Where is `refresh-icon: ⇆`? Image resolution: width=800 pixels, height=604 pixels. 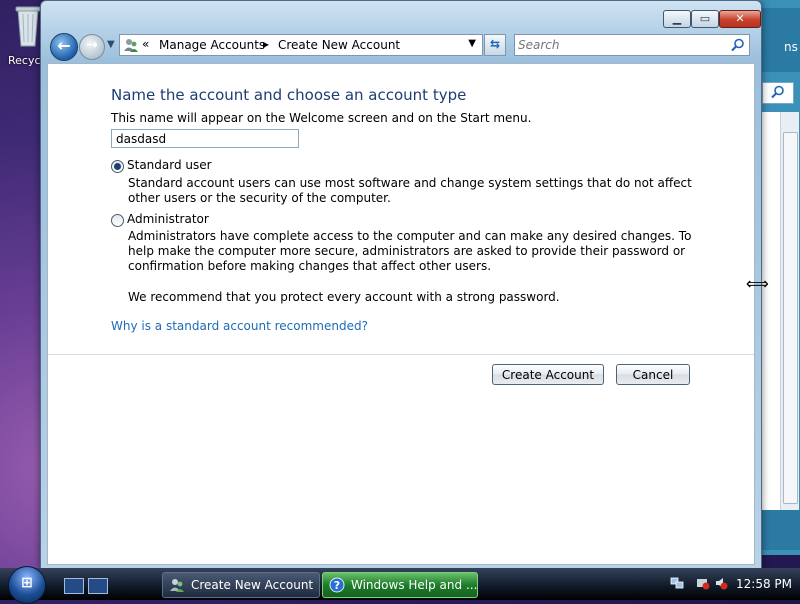
refresh-icon: ⇆ is located at coordinates (495, 44).